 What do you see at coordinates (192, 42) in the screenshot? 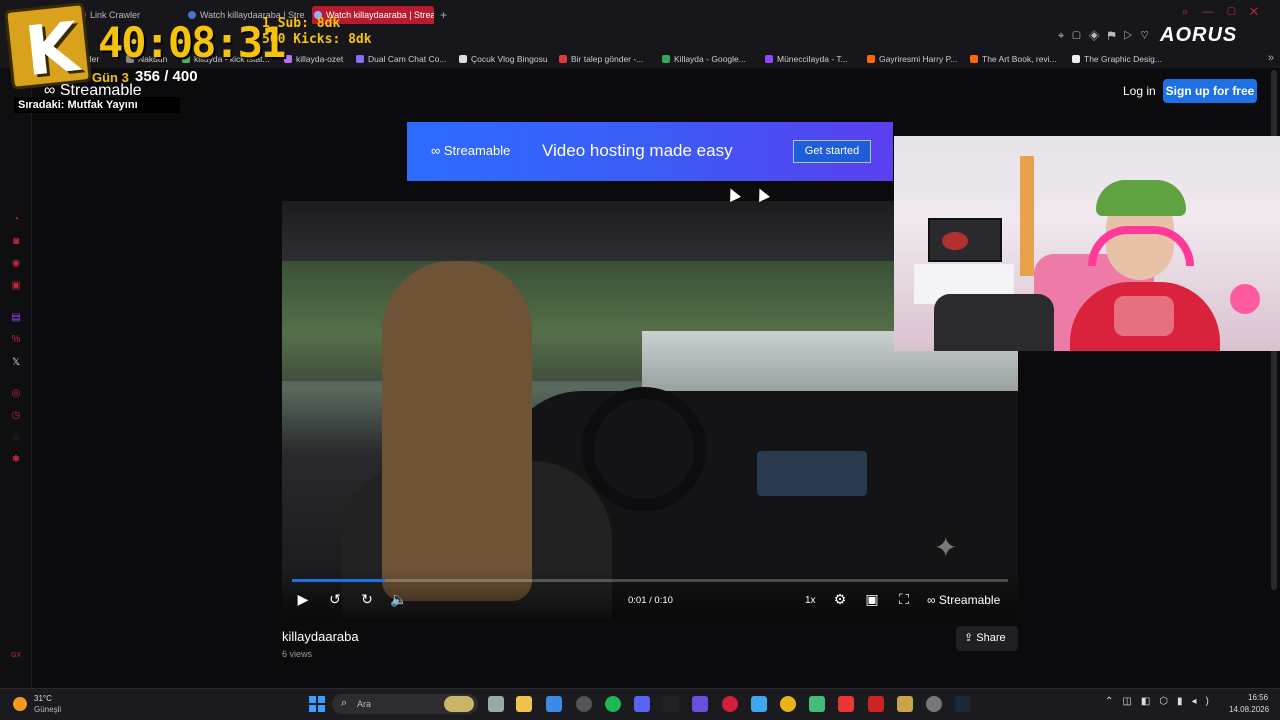
I see `stream-timer: 40:08:31` at bounding box center [192, 42].